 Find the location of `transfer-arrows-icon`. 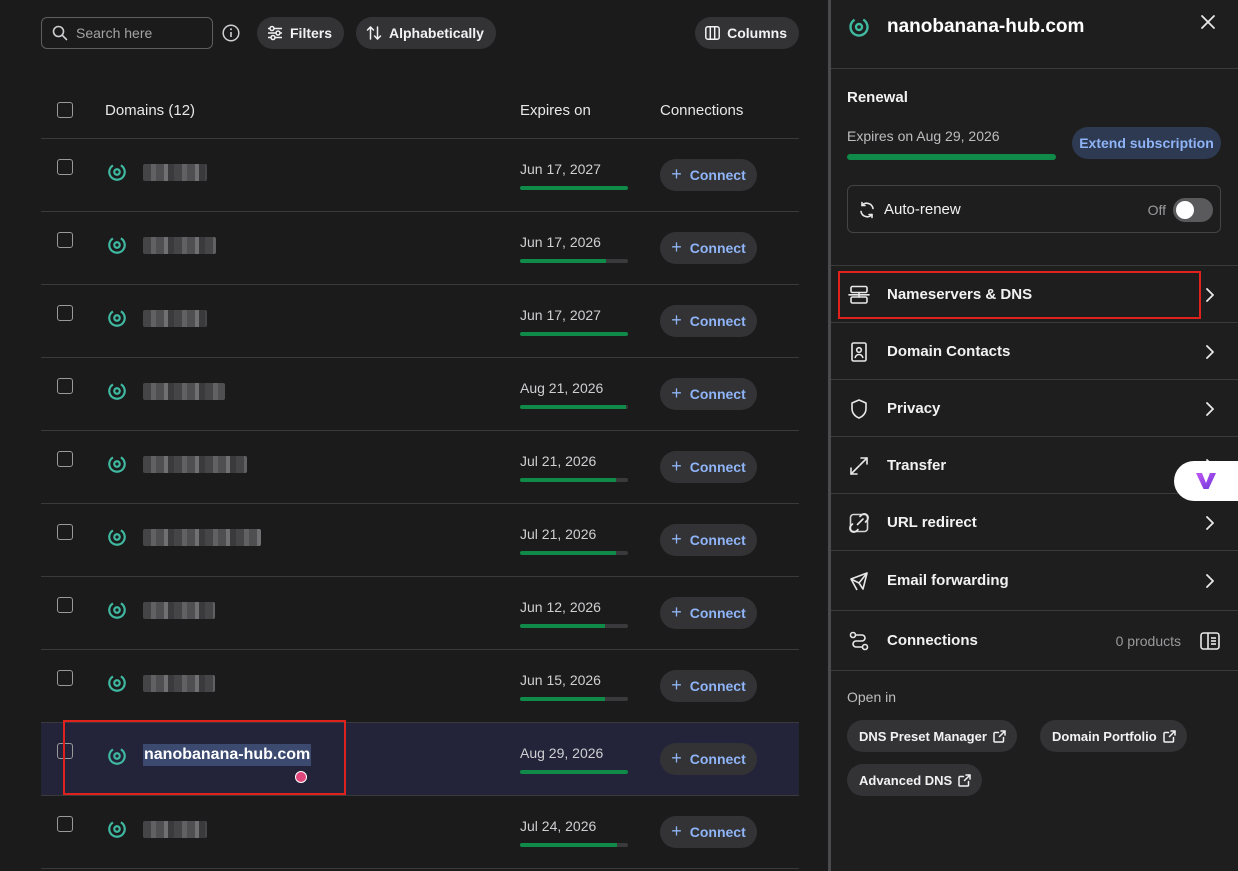

transfer-arrows-icon is located at coordinates (859, 466).